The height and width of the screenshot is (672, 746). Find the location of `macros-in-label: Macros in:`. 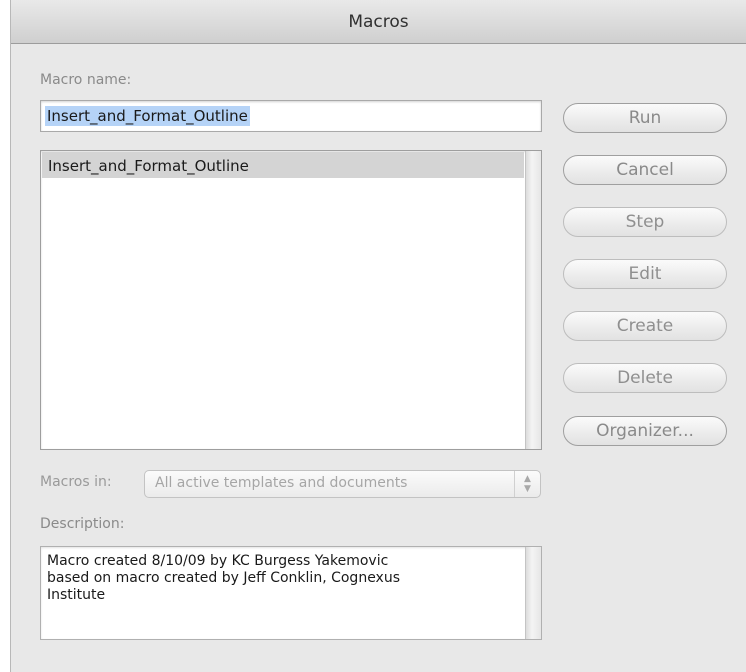

macros-in-label: Macros in: is located at coordinates (76, 482).